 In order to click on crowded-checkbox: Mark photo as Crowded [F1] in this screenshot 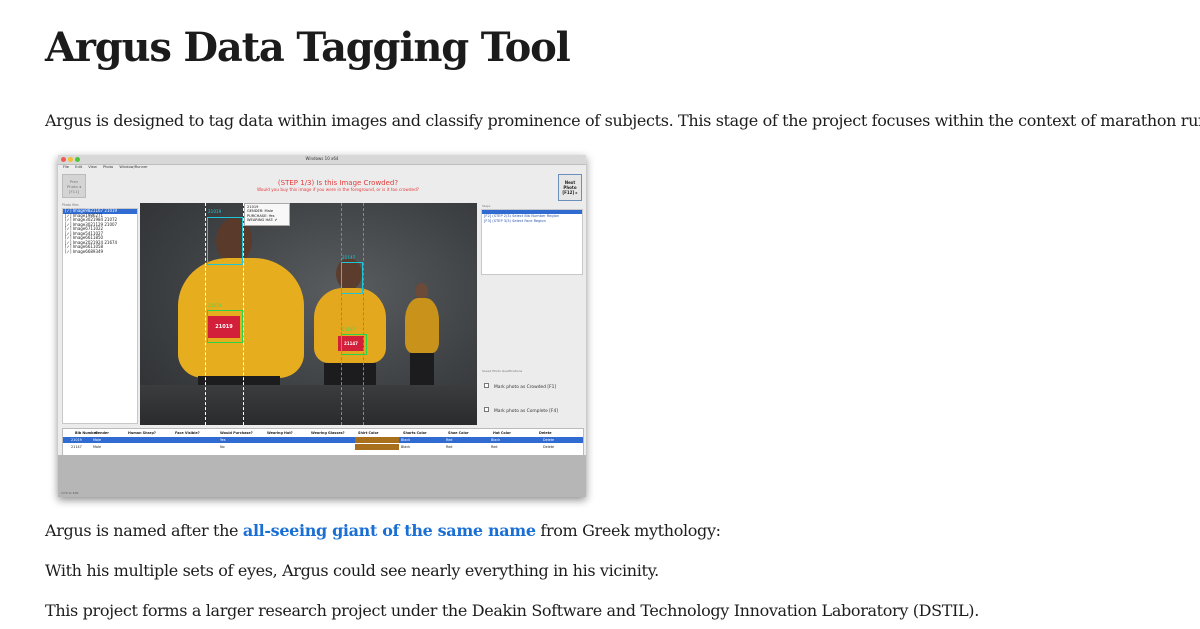, I will do `click(520, 386)`.